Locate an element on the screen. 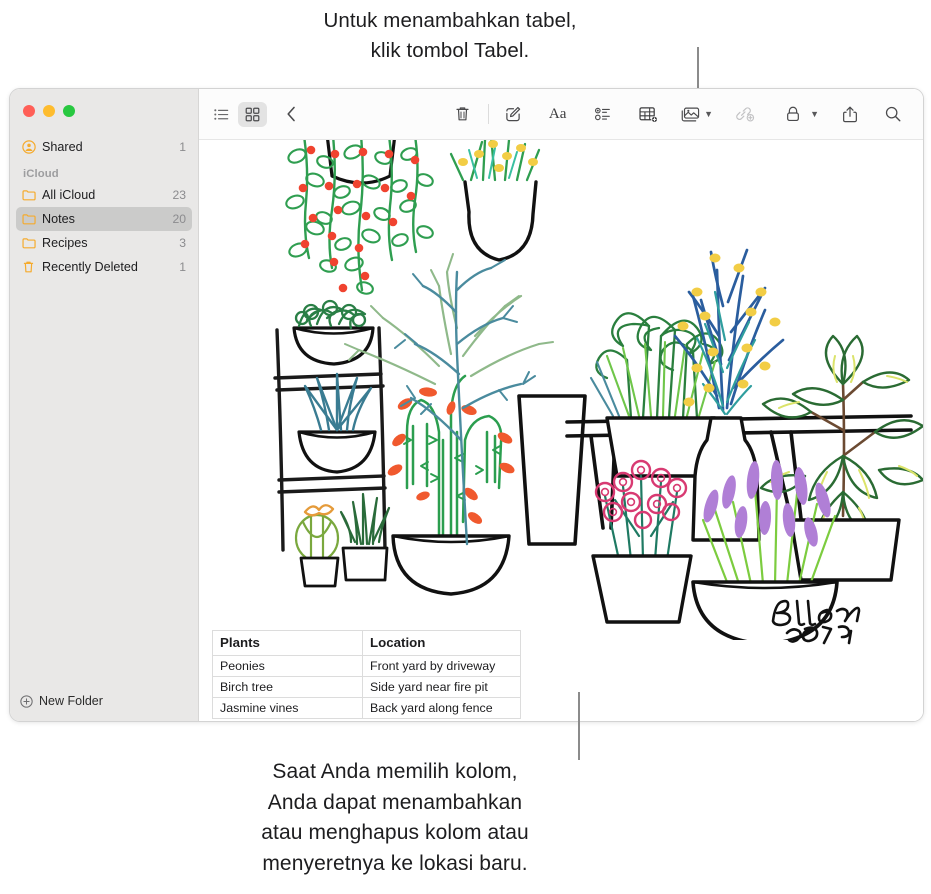 The image size is (931, 894). sidebar-item-count: 3 is located at coordinates (182, 243).